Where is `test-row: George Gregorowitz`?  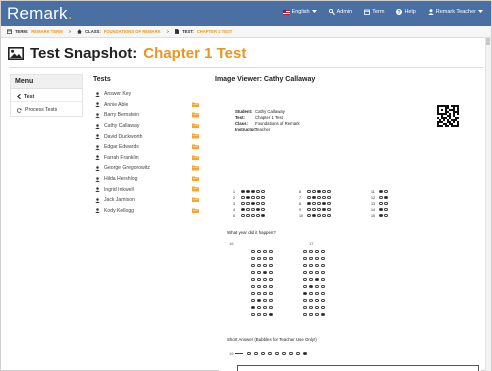 test-row: George Gregorowitz is located at coordinates (149, 168).